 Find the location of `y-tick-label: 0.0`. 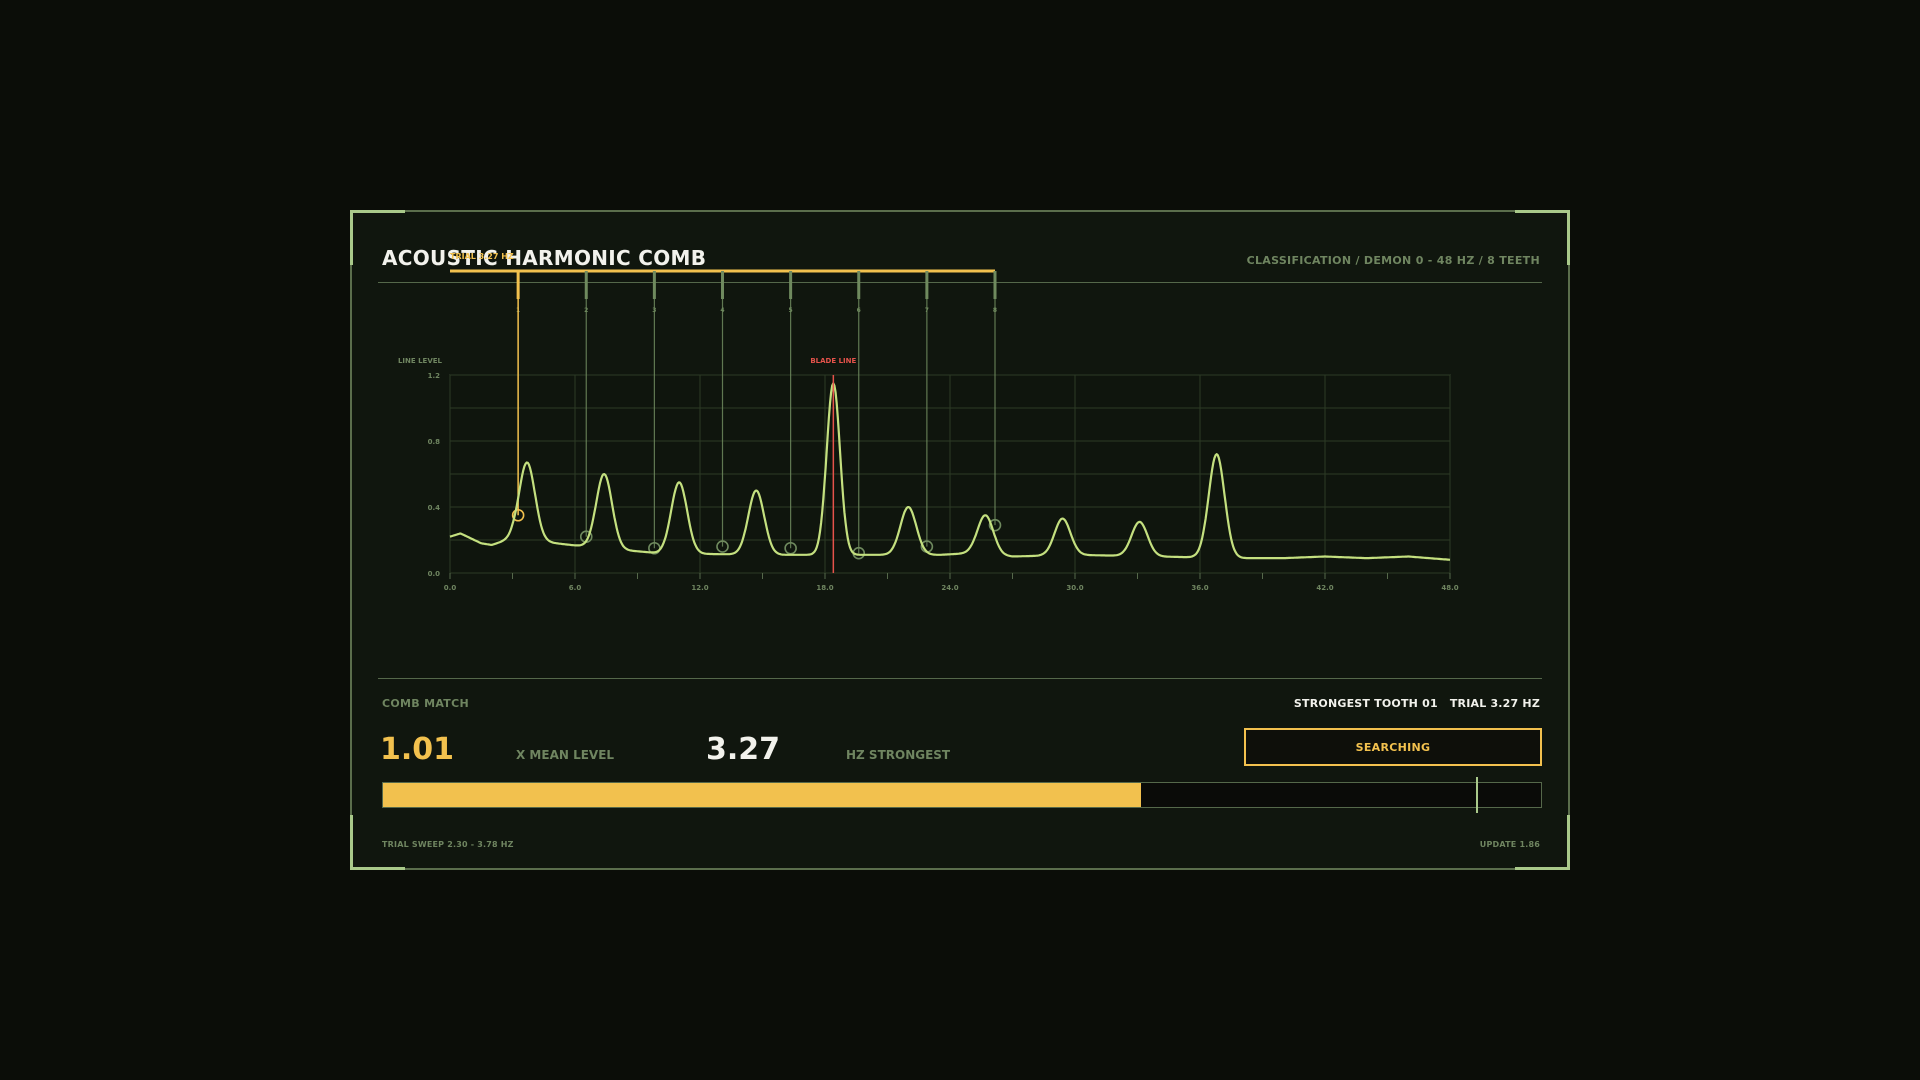

y-tick-label: 0.0 is located at coordinates (434, 574).